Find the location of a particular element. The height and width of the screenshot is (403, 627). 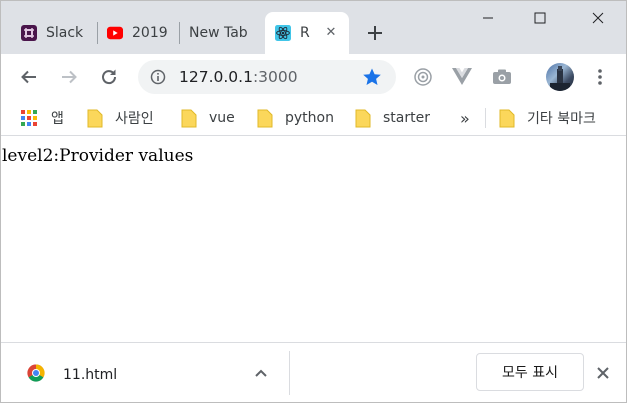

bookmark-label: 사람인 is located at coordinates (134, 119).